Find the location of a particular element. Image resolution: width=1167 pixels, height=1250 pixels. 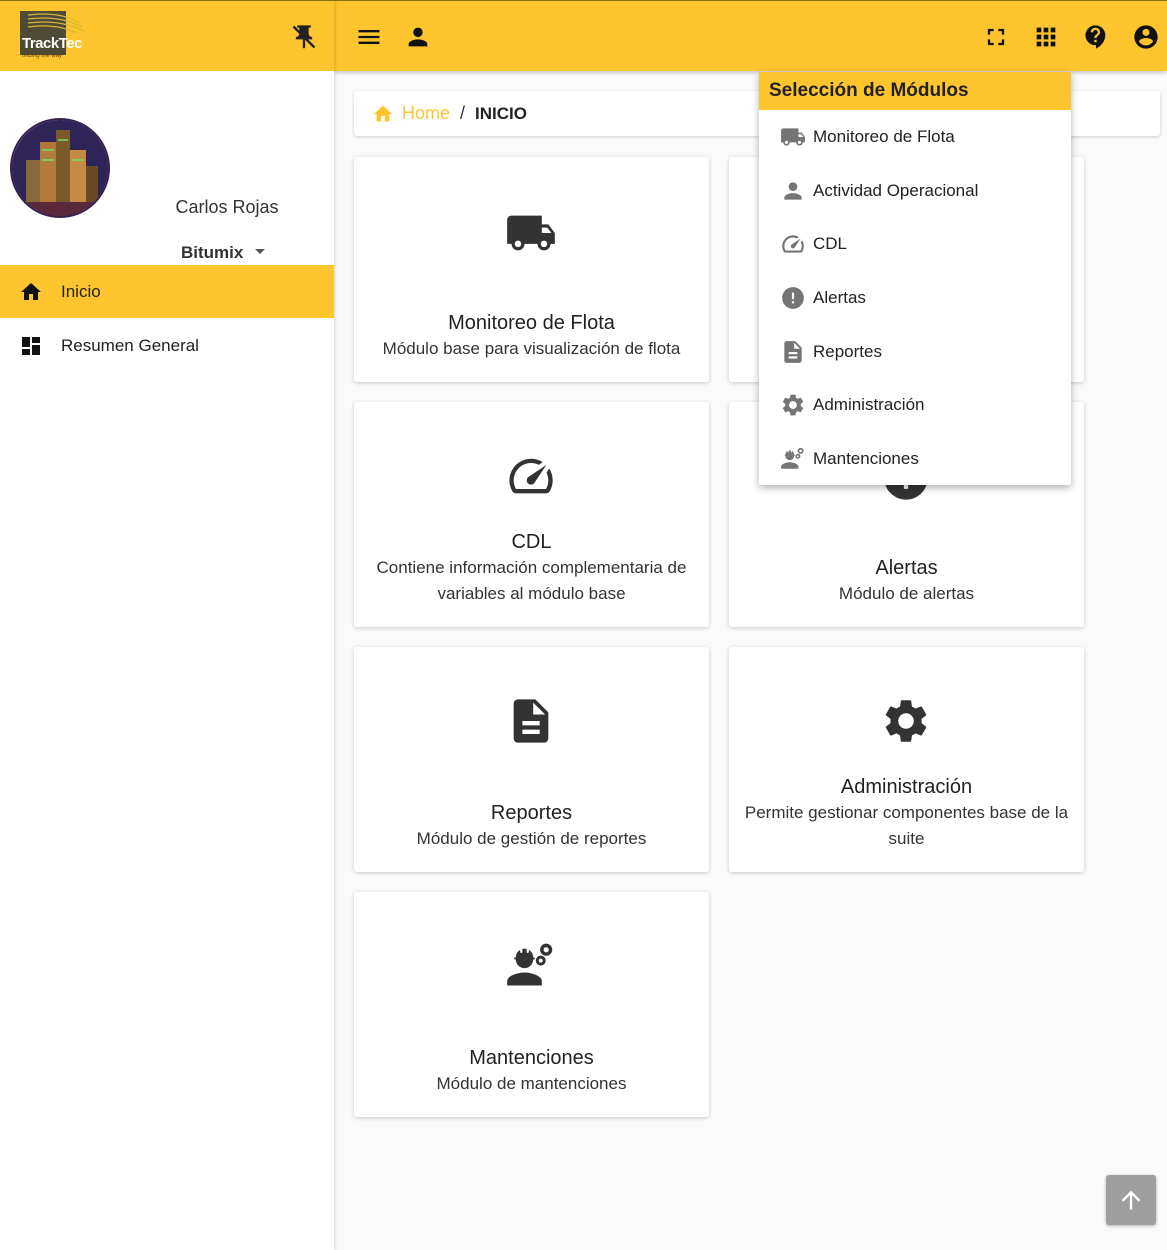

card-description: Módulo de mantenciones is located at coordinates (531, 1083).